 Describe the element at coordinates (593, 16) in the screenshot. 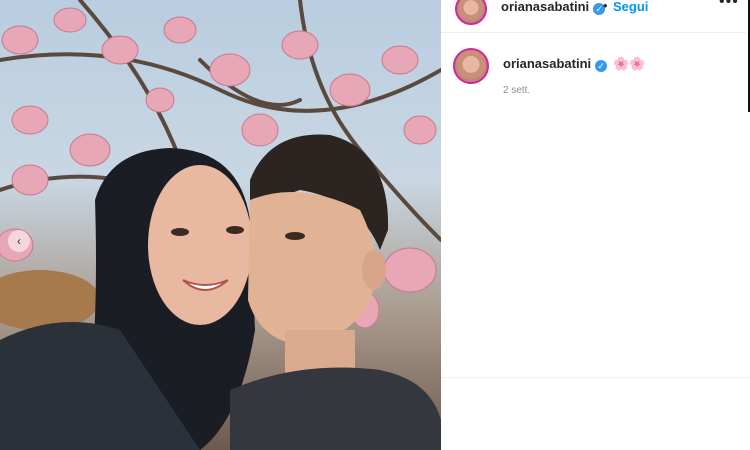

I see `post-header: orianasabatini ✓ • Segui •••` at that location.